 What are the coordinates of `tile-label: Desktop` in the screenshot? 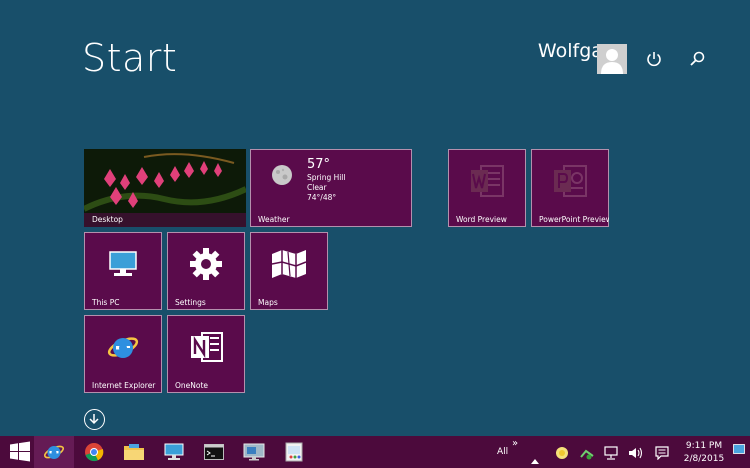 It's located at (107, 219).